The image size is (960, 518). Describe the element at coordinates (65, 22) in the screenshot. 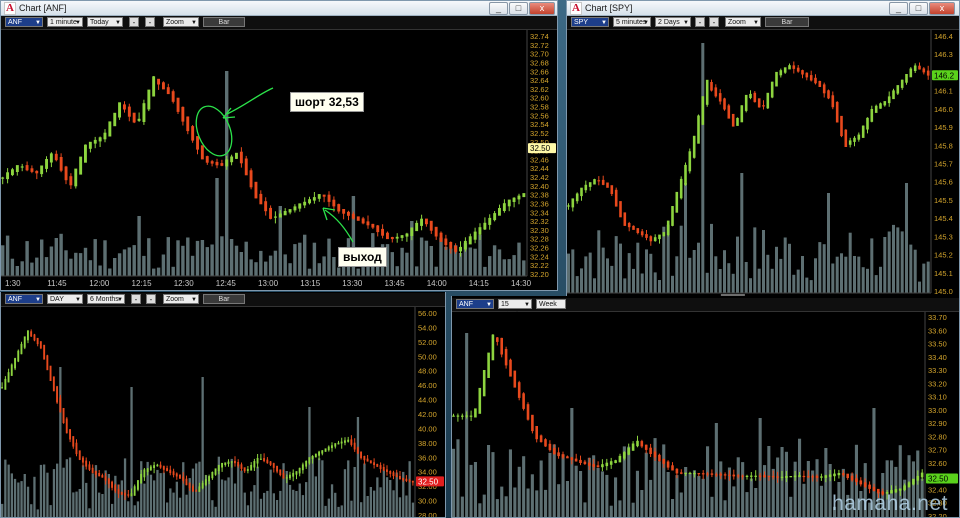

I see `interval-select: 1 minute ▼` at that location.